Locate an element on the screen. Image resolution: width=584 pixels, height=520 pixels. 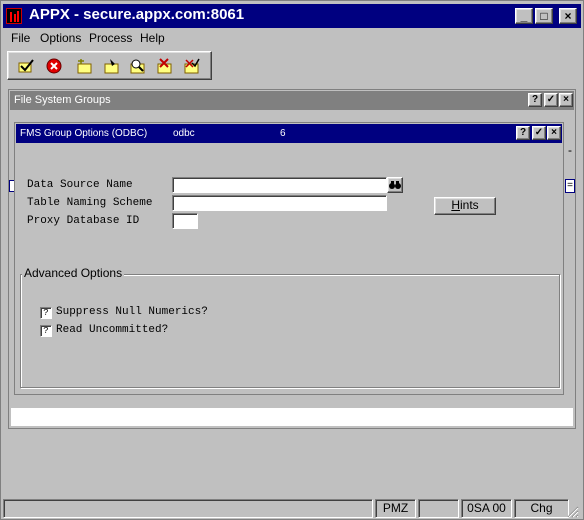
hints-button: Hints is located at coordinates (465, 206).